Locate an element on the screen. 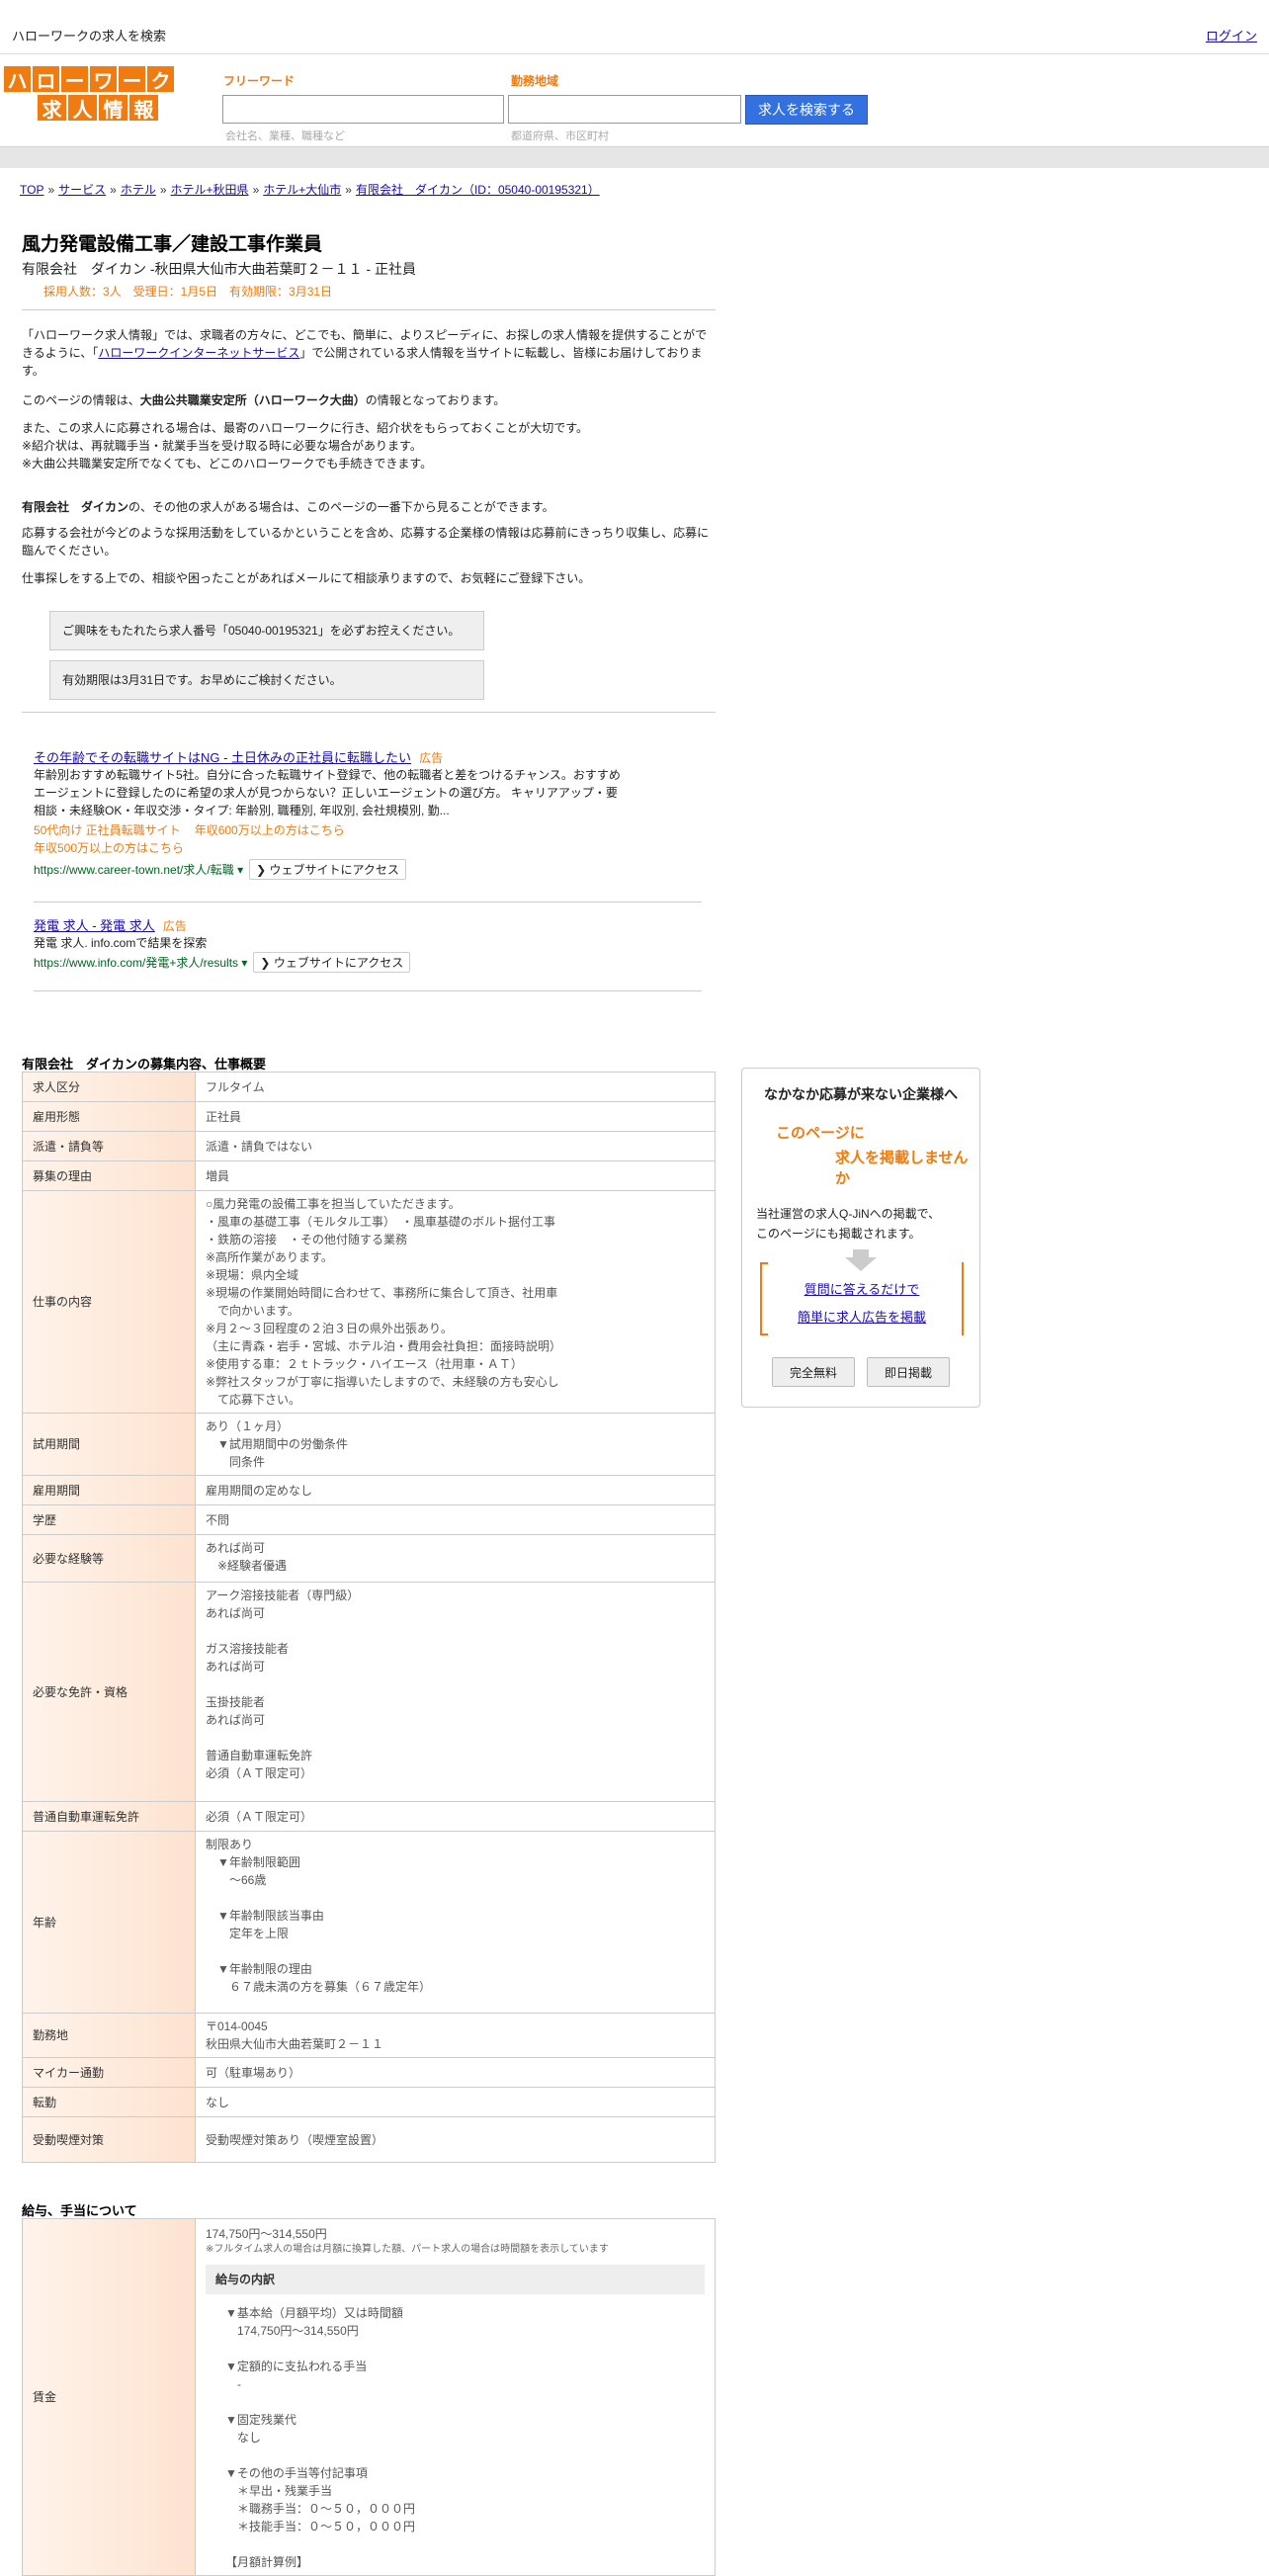 This screenshot has width=1269, height=2576. logo-char: 人 is located at coordinates (82, 108).